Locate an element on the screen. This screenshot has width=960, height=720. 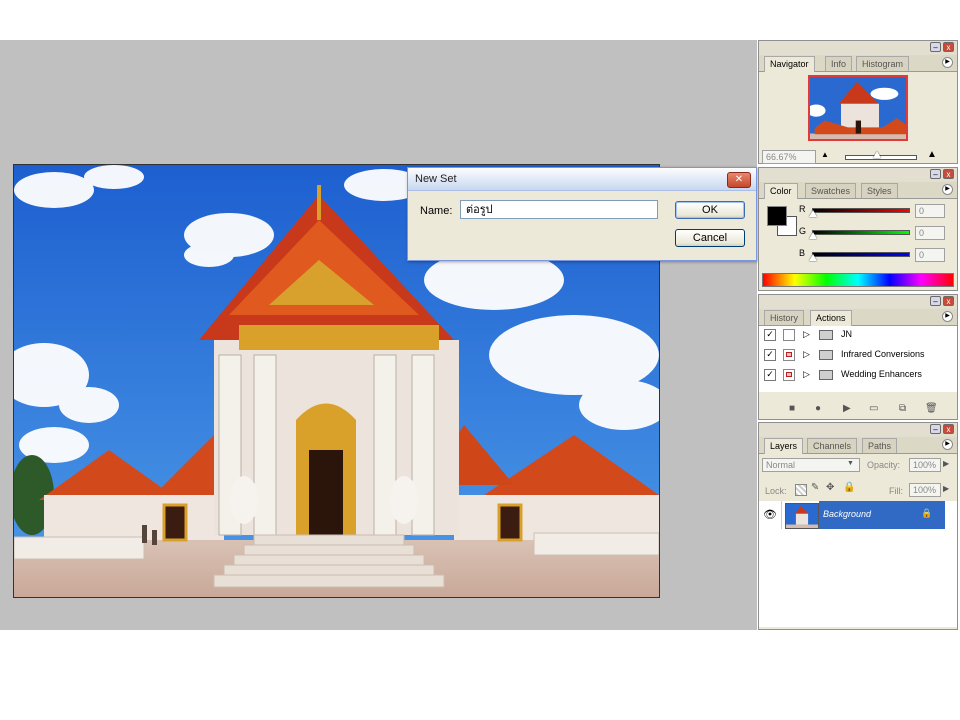
lock-position-icon: ✥ is located at coordinates (830, 487).